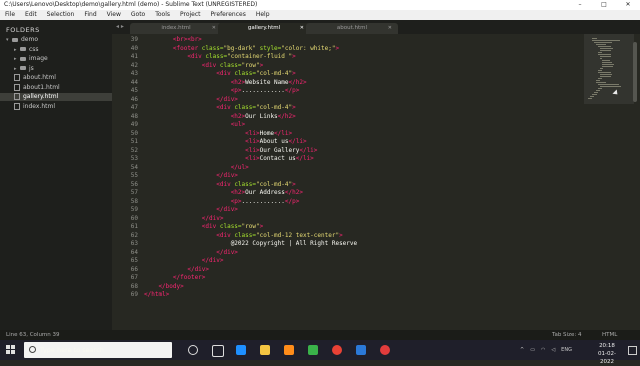  Describe the element at coordinates (348, 287) in the screenshot. I see `code-line: 68 </body>` at that location.